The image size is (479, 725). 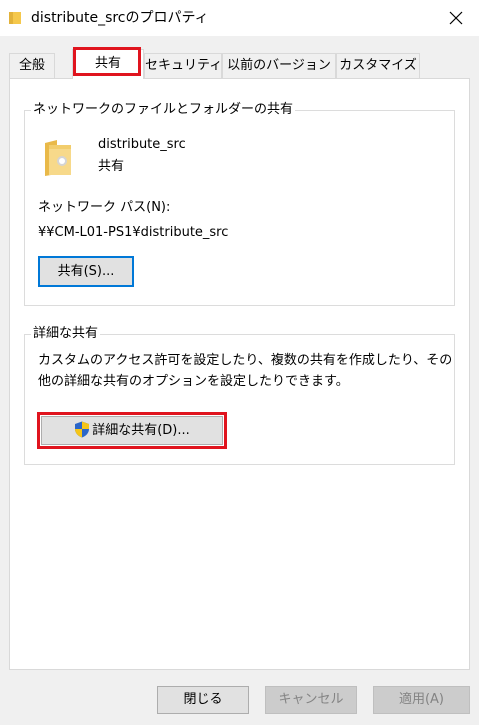 I want to click on tab-sharing: 共有, so click(x=108, y=64).